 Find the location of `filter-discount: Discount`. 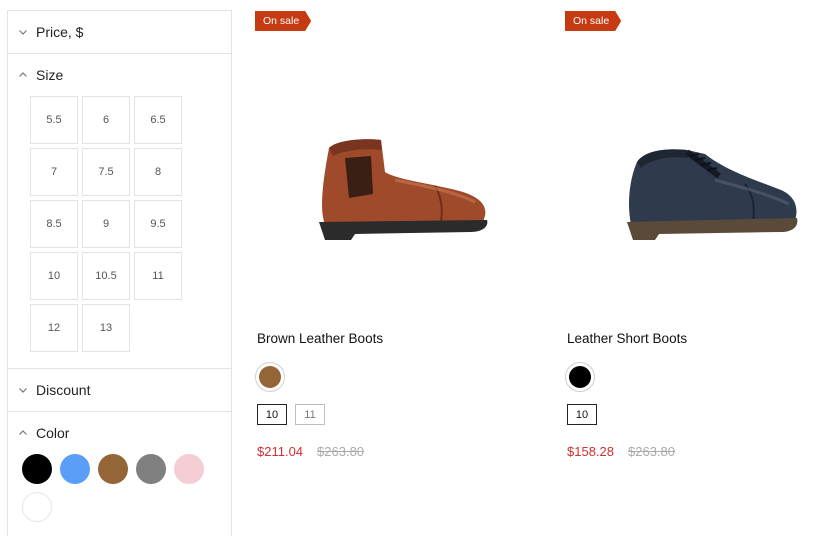

filter-discount: Discount is located at coordinates (119, 390).